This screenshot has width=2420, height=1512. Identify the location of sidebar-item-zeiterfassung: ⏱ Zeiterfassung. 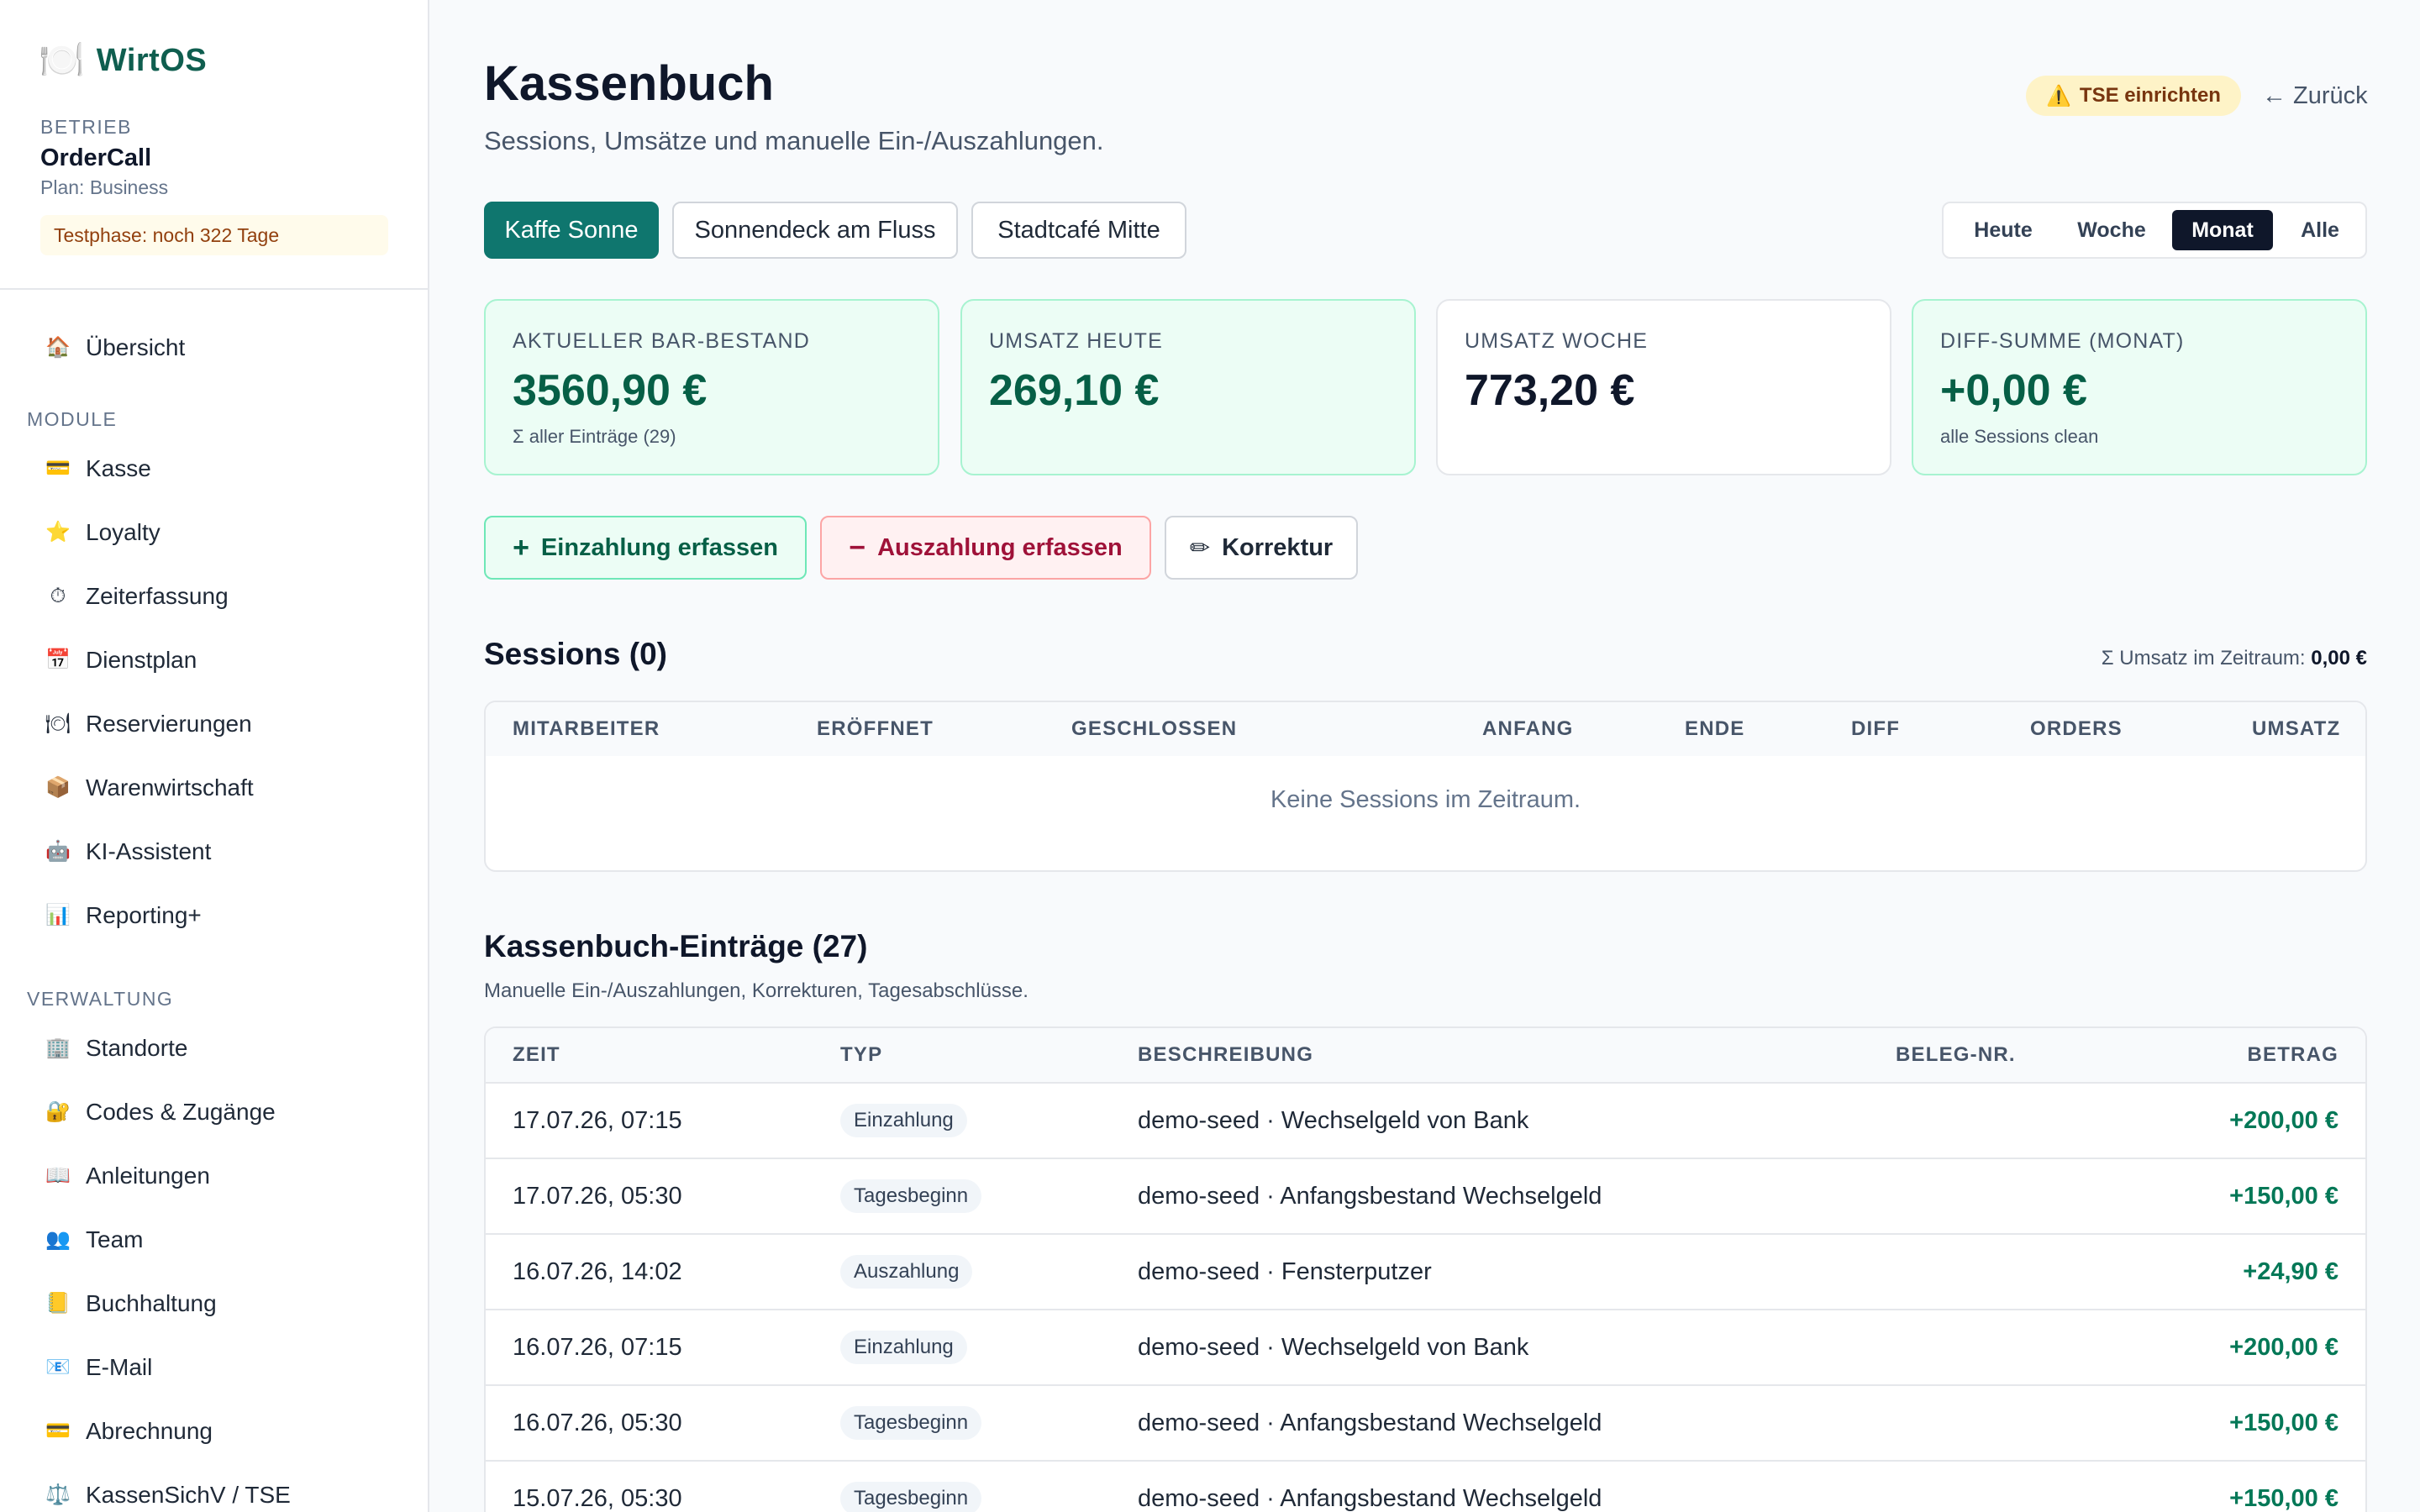
(136, 596).